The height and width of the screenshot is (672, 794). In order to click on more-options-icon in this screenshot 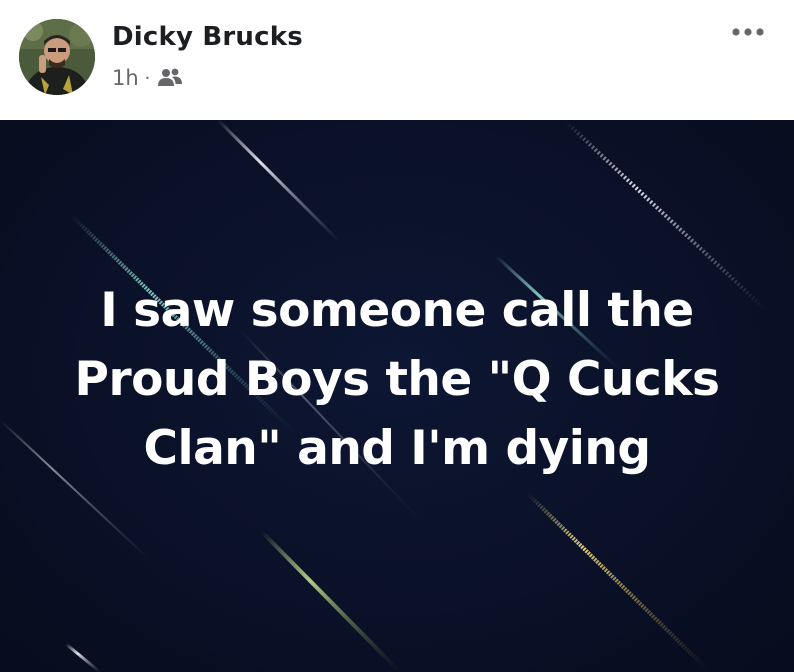, I will do `click(748, 32)`.